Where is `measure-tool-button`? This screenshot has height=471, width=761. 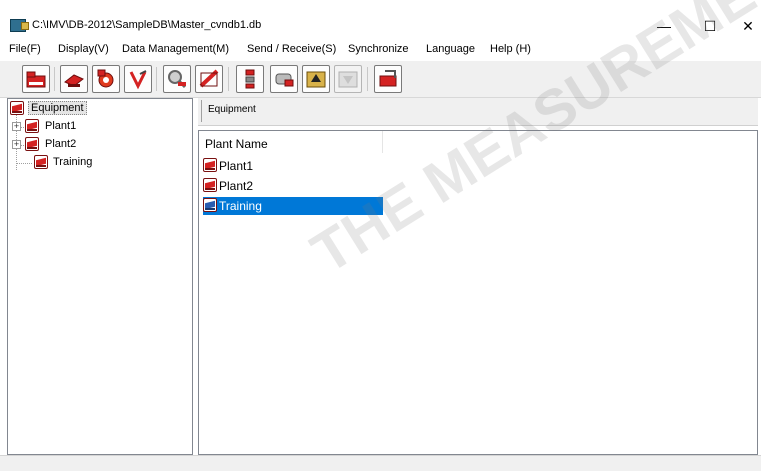
measure-tool-button is located at coordinates (138, 79).